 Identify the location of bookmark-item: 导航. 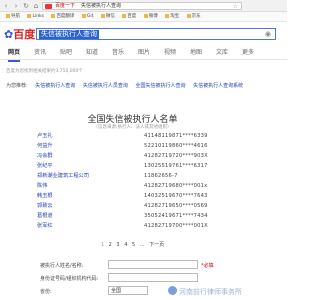
(13, 16).